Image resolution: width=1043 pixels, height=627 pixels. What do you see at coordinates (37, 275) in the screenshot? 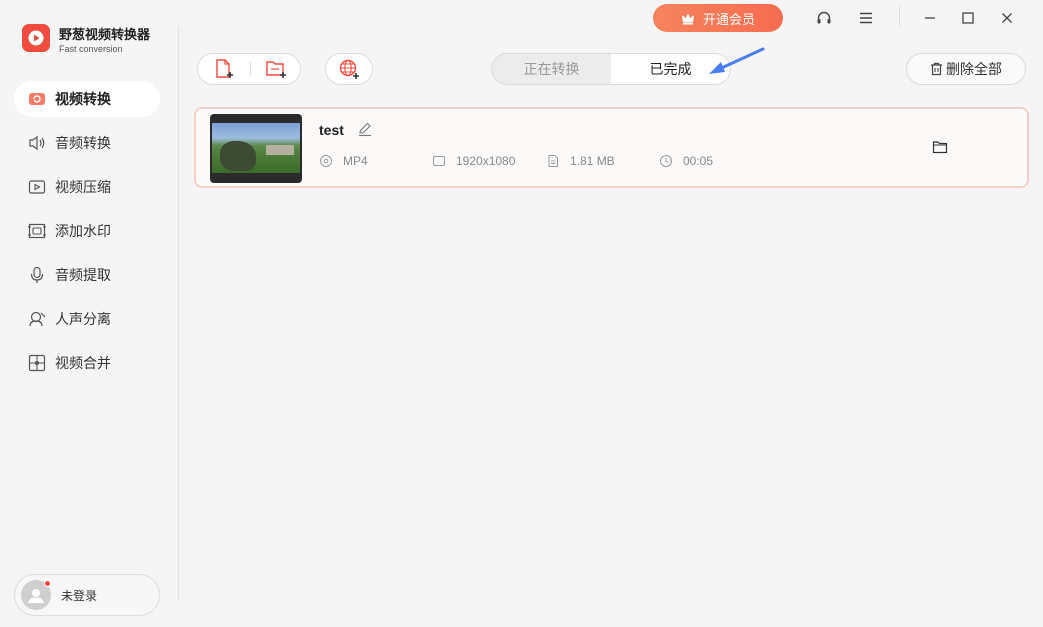
I see `audio-extract-icon` at bounding box center [37, 275].